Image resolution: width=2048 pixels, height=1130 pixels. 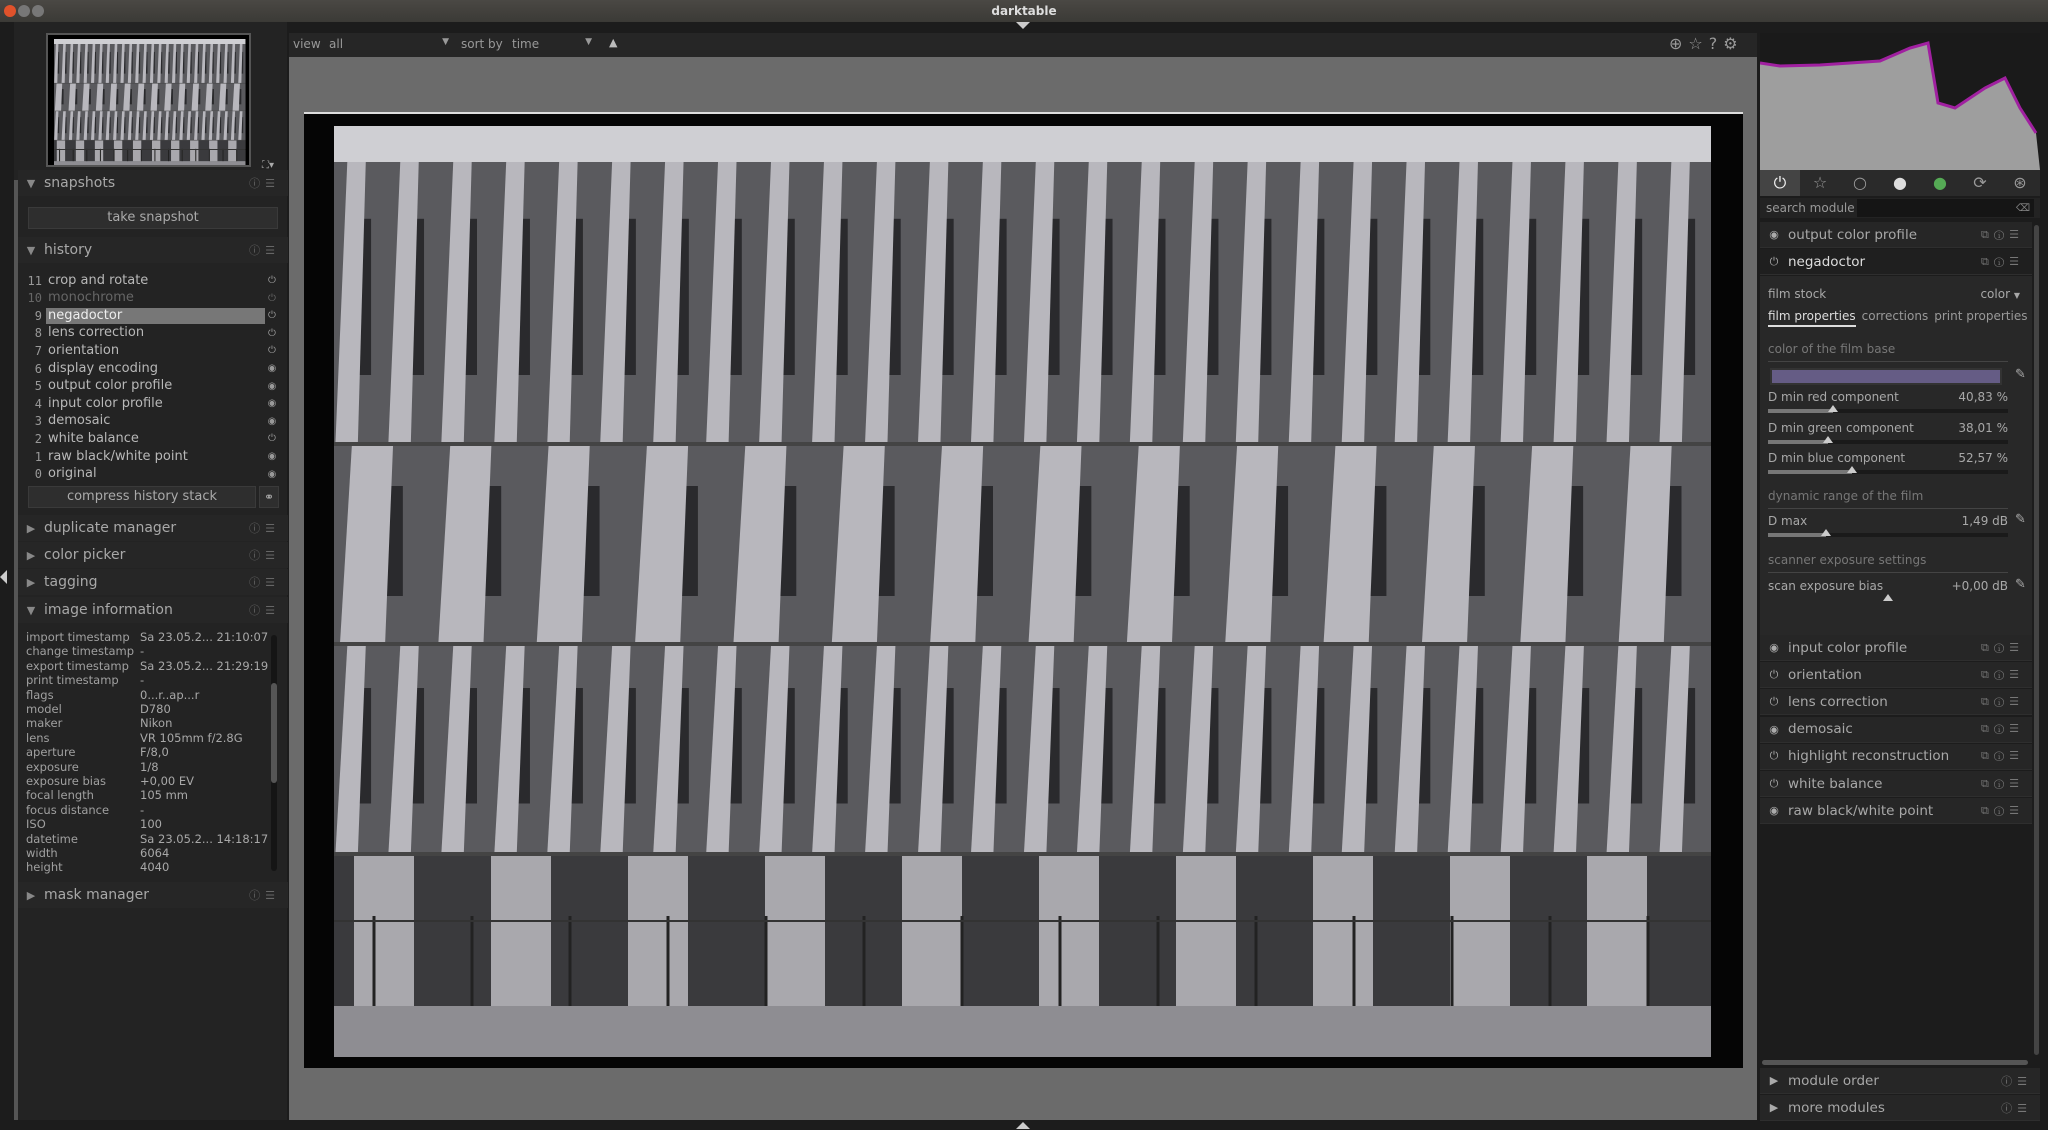 What do you see at coordinates (613, 42) in the screenshot?
I see `sort-direction-icon: ▲` at bounding box center [613, 42].